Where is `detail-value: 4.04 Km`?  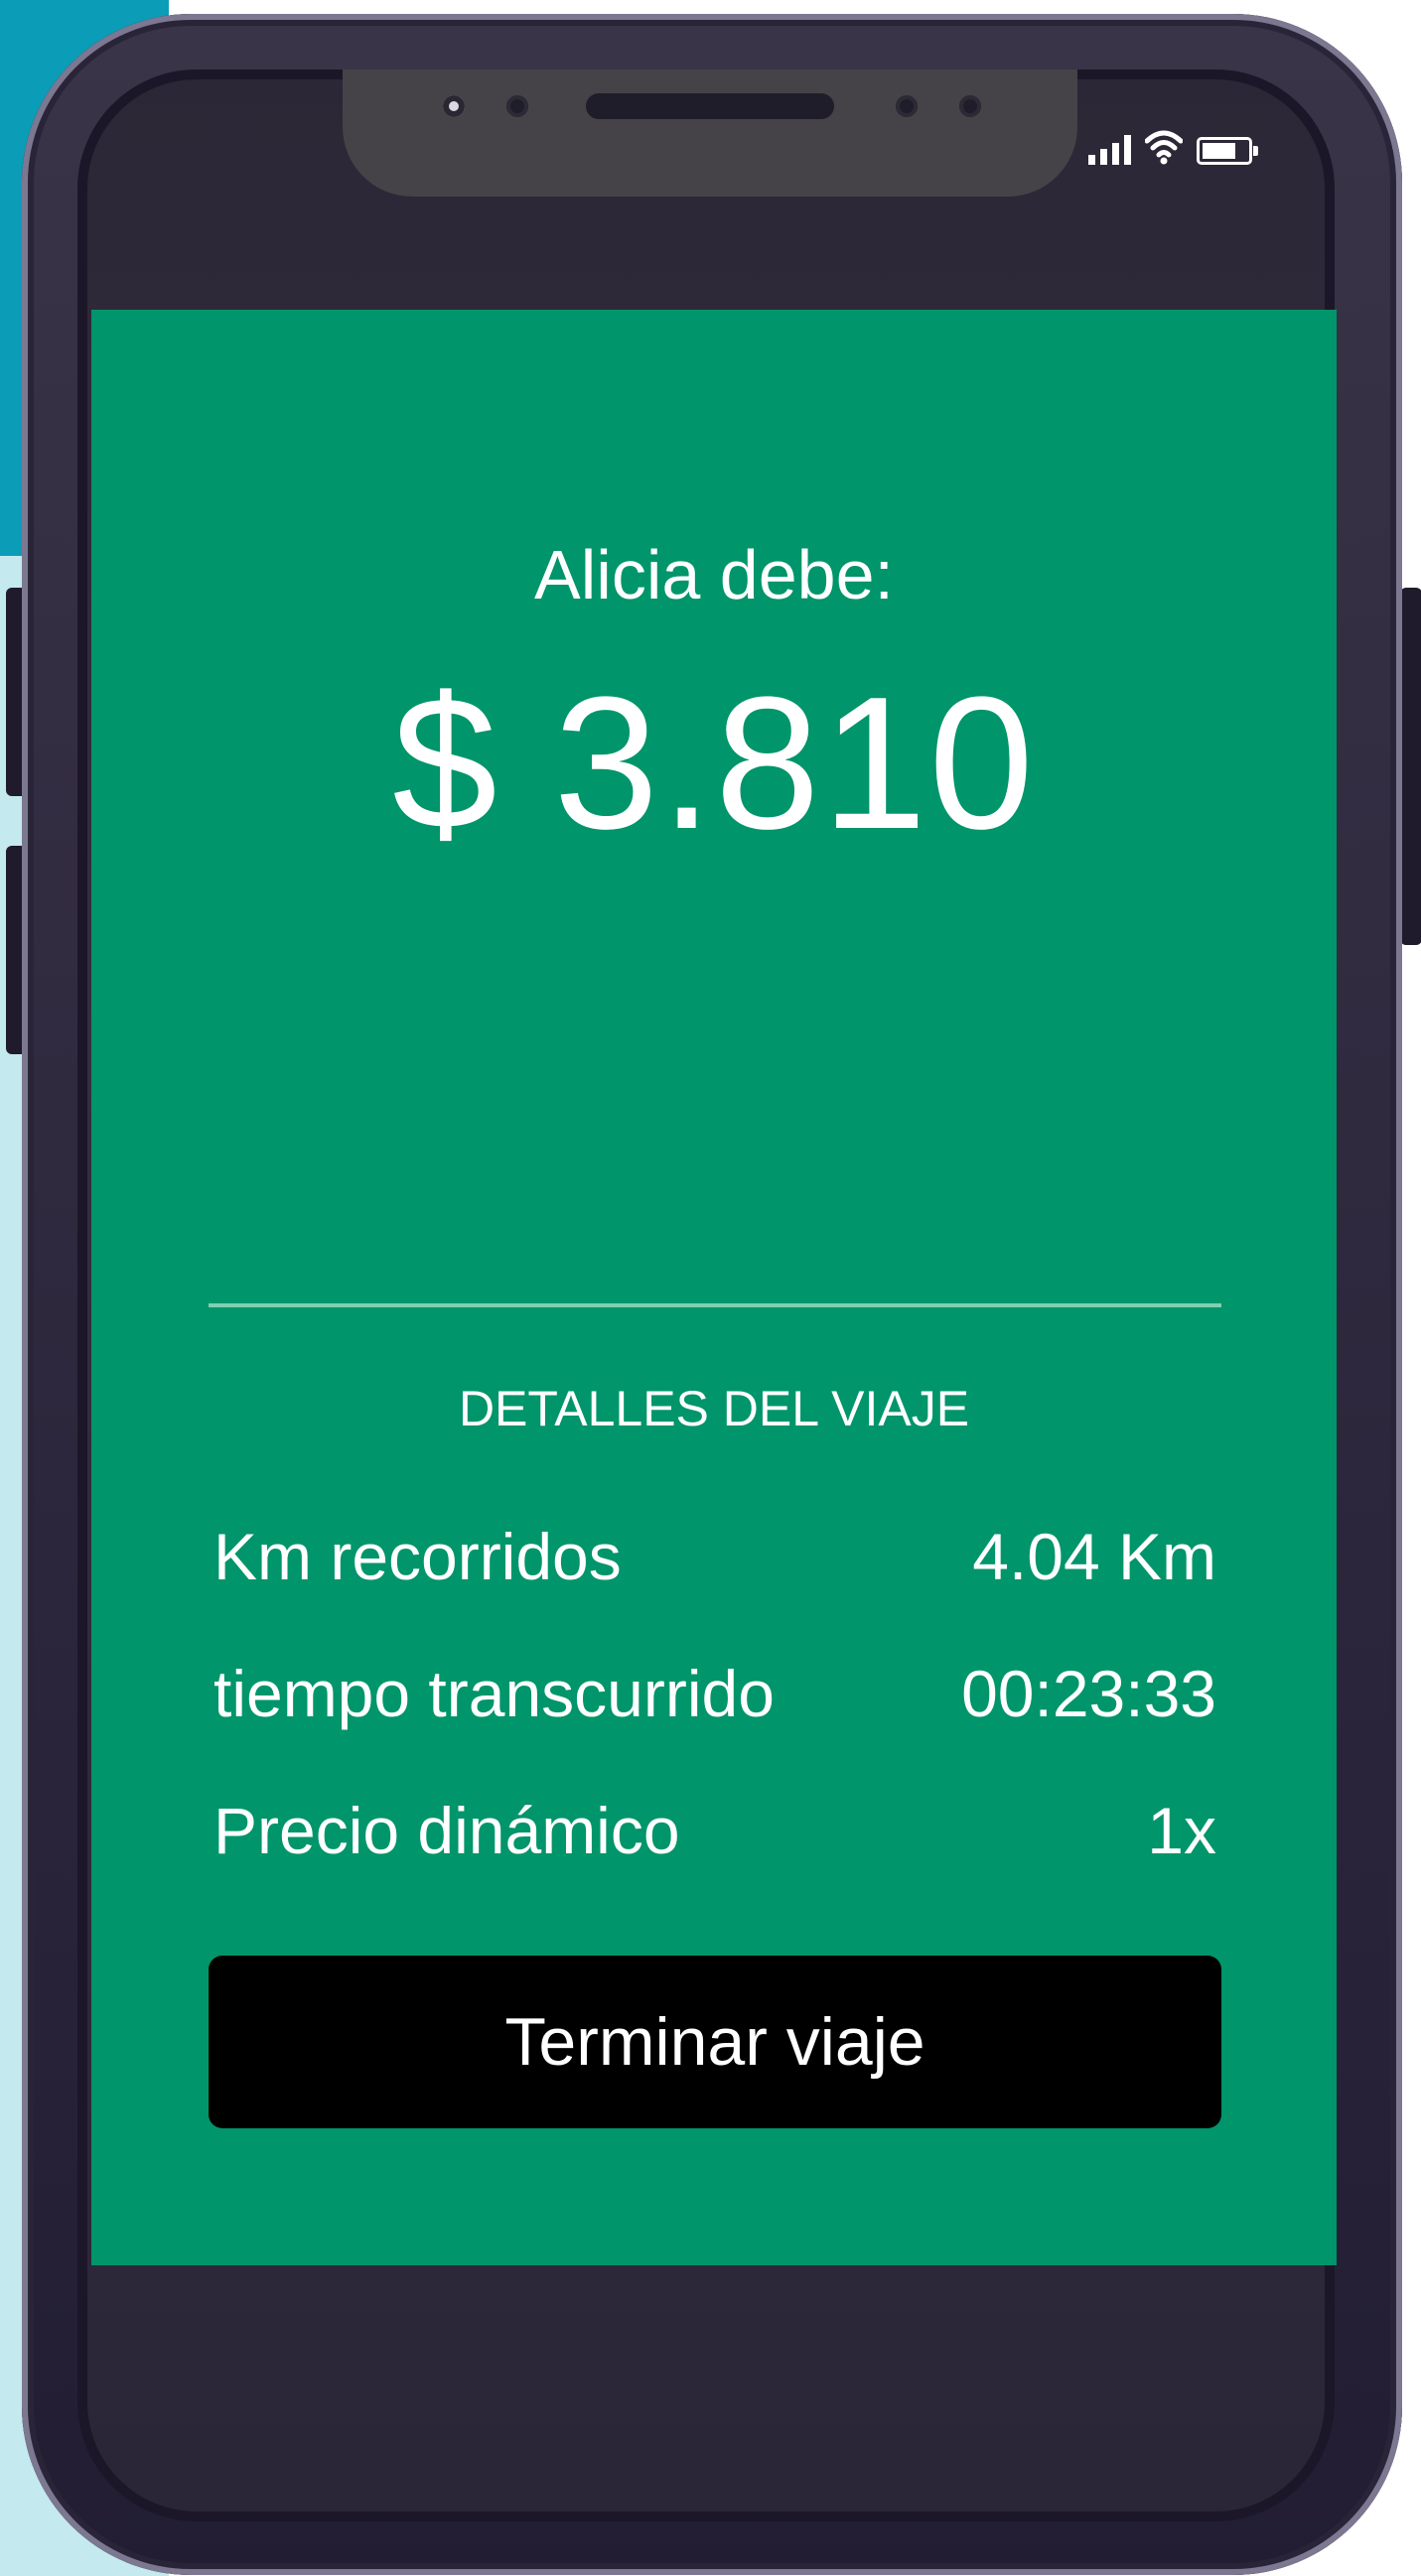 detail-value: 4.04 Km is located at coordinates (1094, 1556).